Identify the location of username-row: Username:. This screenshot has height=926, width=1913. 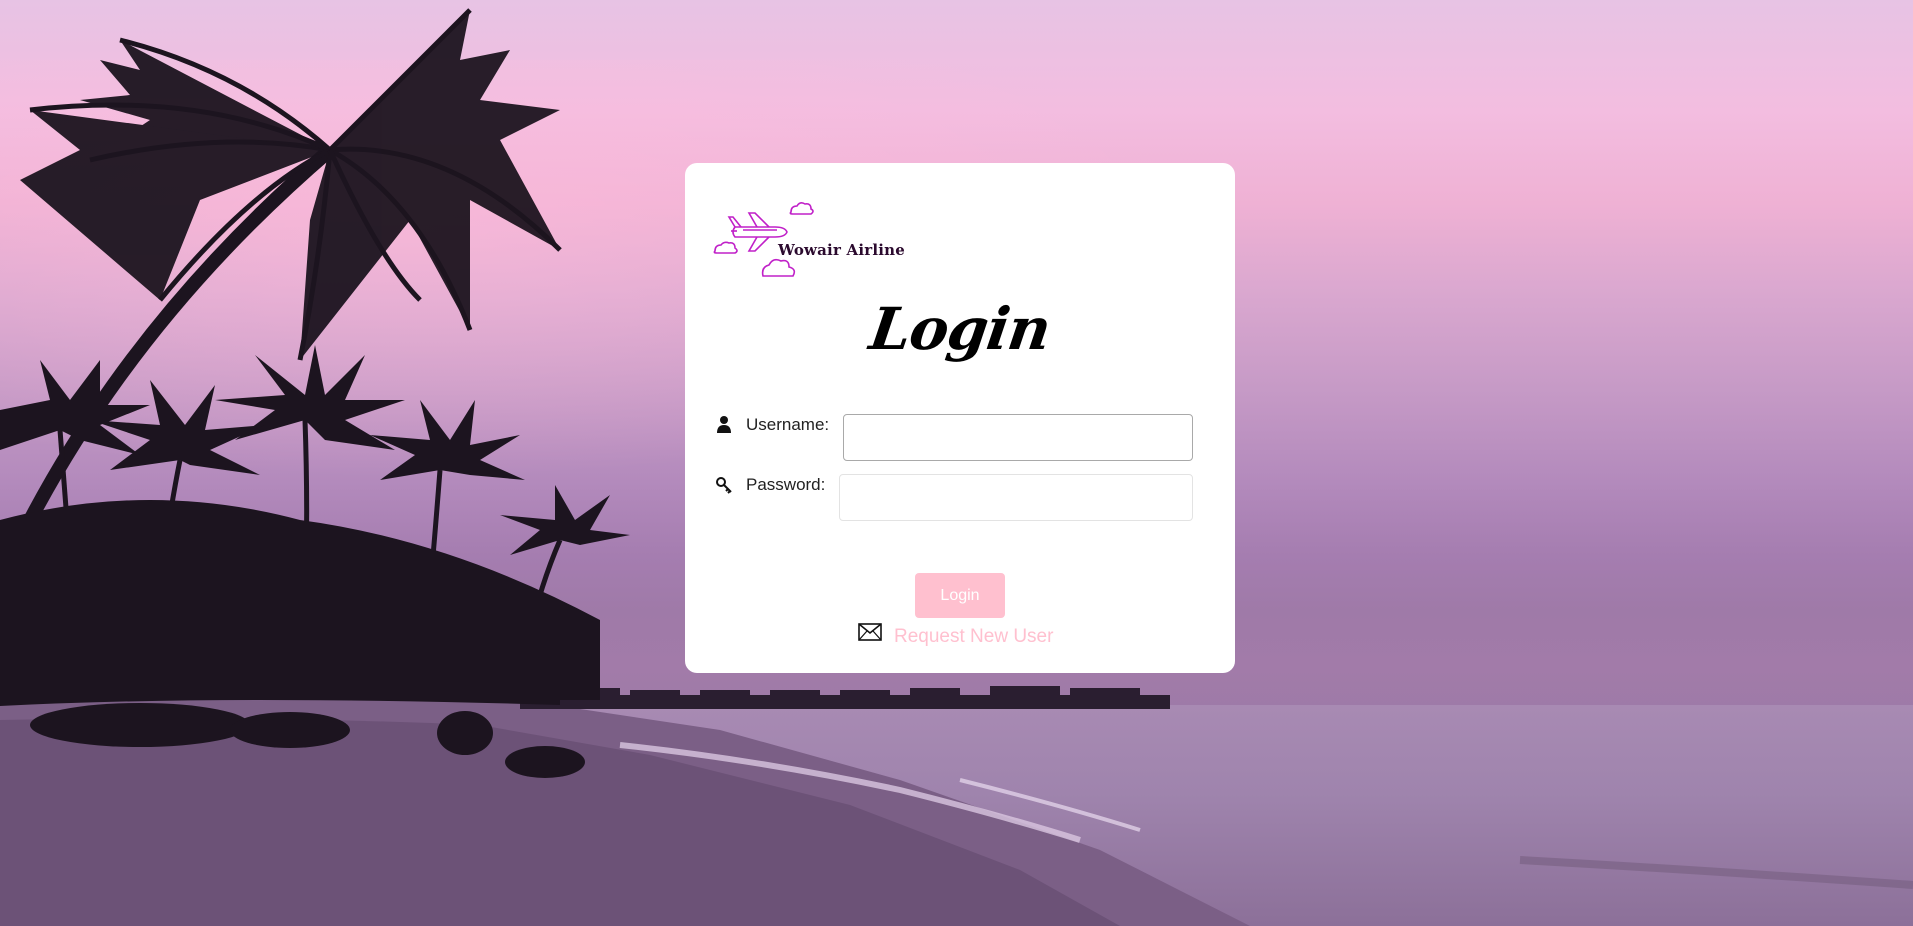
(772, 426).